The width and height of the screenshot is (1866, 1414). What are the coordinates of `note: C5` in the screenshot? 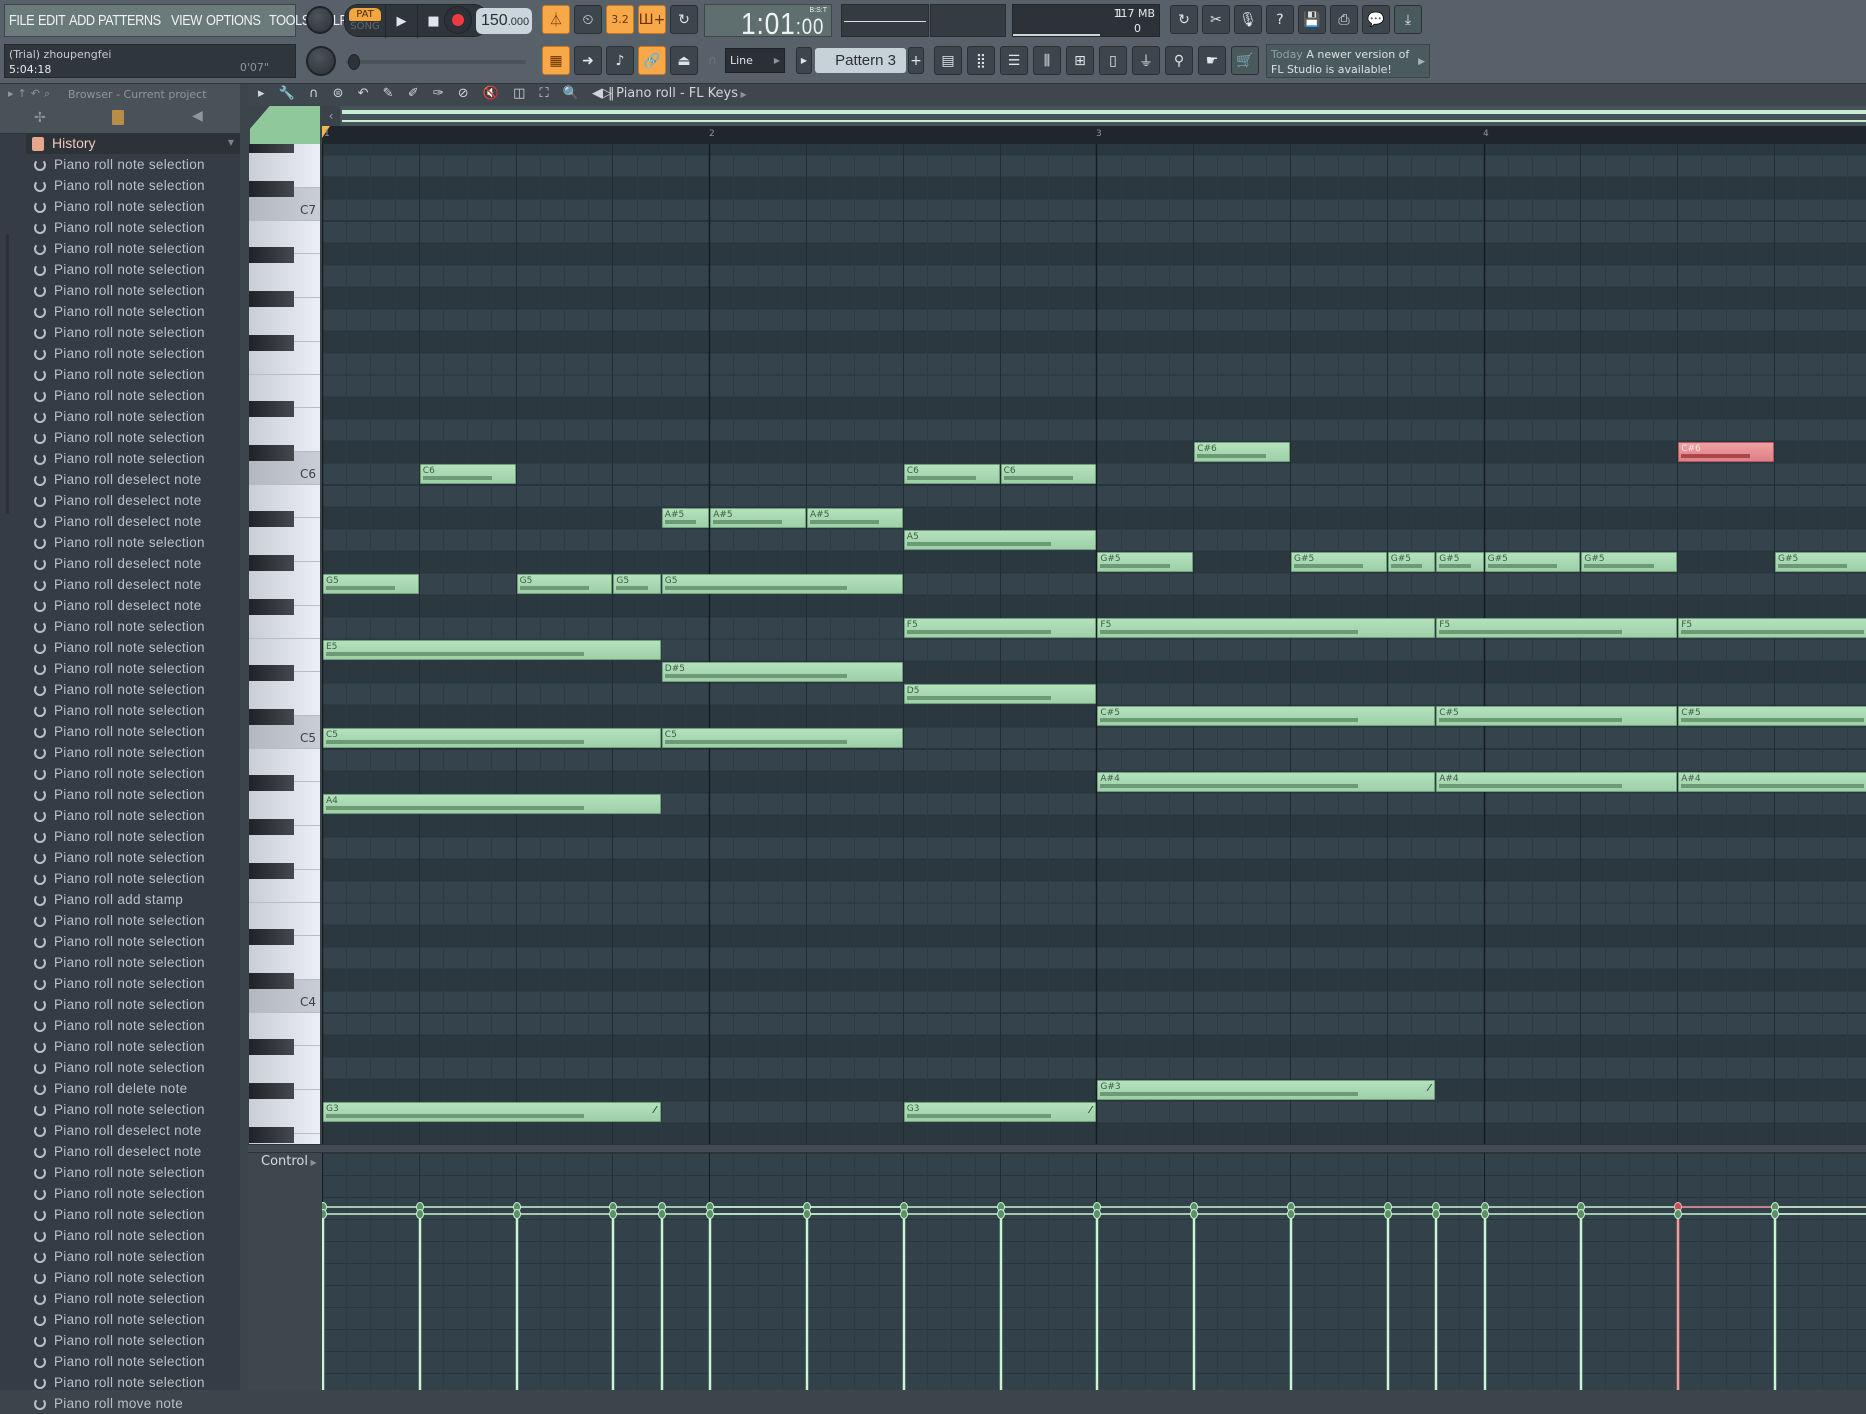 It's located at (782, 738).